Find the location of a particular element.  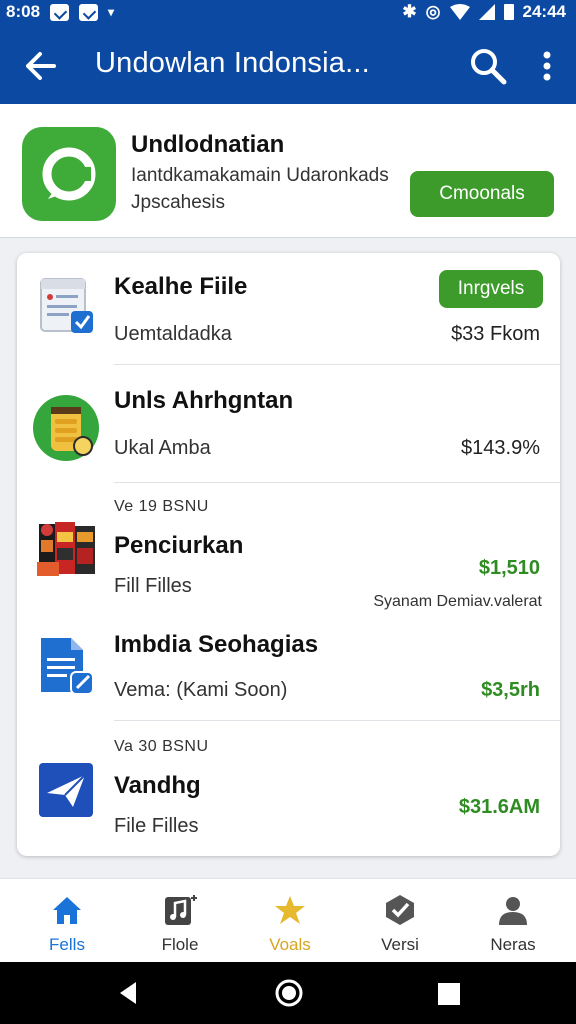

status-time-left: 8:08 is located at coordinates (23, 11).